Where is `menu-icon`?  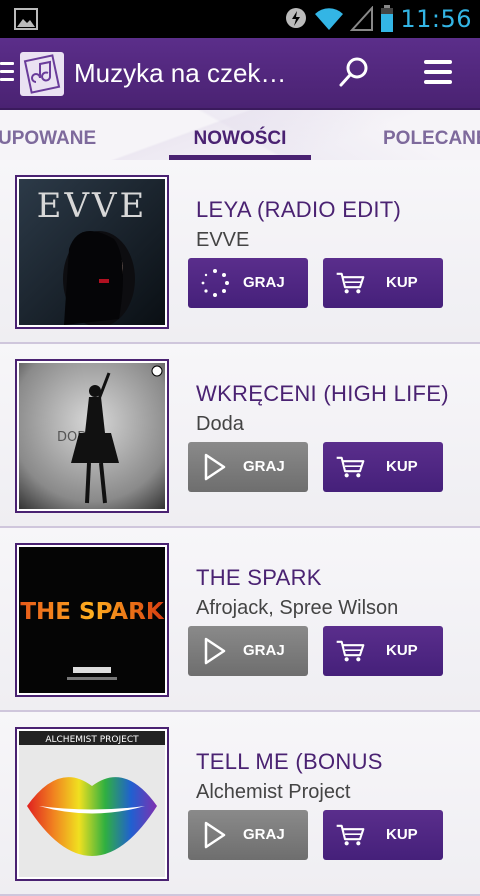 menu-icon is located at coordinates (438, 75).